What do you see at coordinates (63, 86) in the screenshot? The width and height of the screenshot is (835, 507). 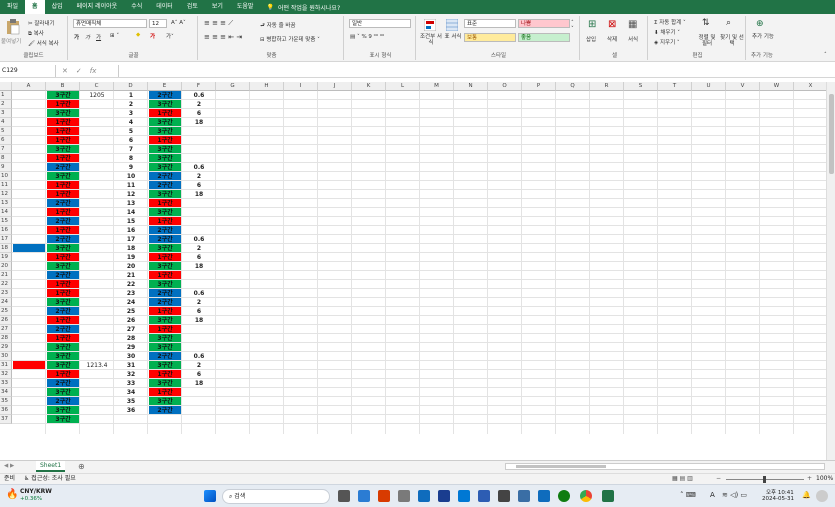 I see `column-header-b: B` at bounding box center [63, 86].